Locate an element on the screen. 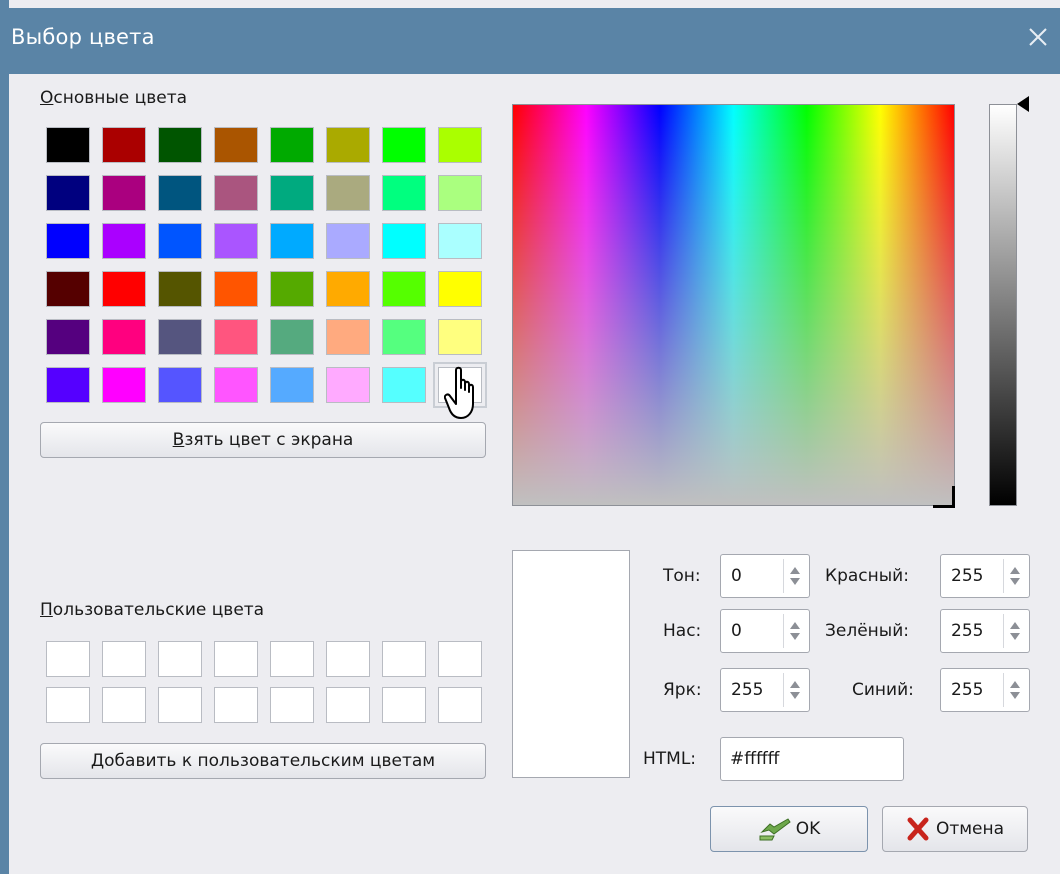 This screenshot has width=1060, height=874. hue-spinbox: 0 is located at coordinates (765, 576).